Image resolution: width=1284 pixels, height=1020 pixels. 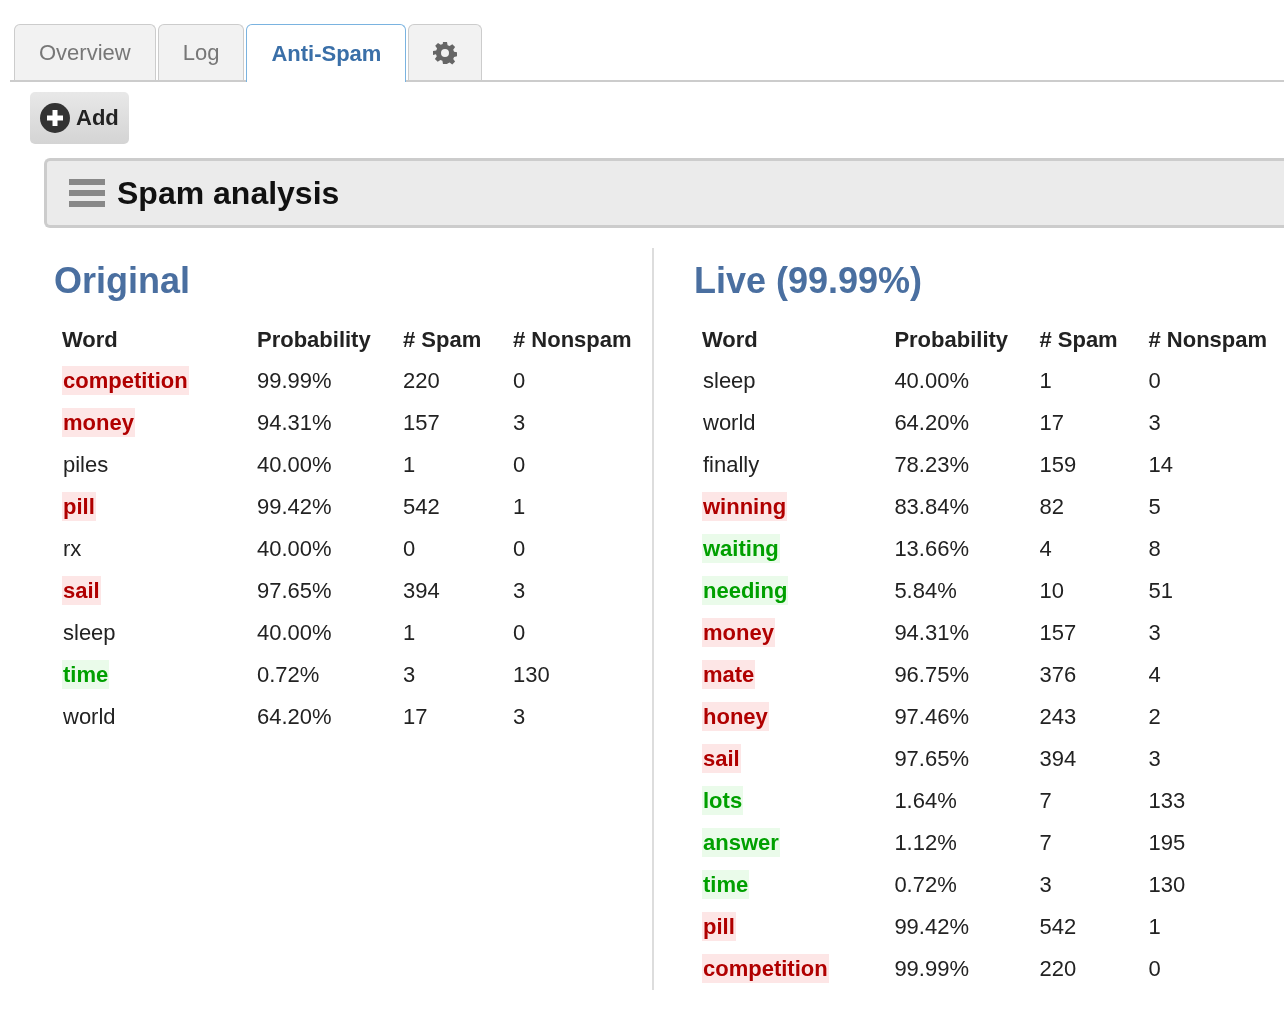 What do you see at coordinates (931, 507) in the screenshot?
I see `table-cell-text: 83.84%` at bounding box center [931, 507].